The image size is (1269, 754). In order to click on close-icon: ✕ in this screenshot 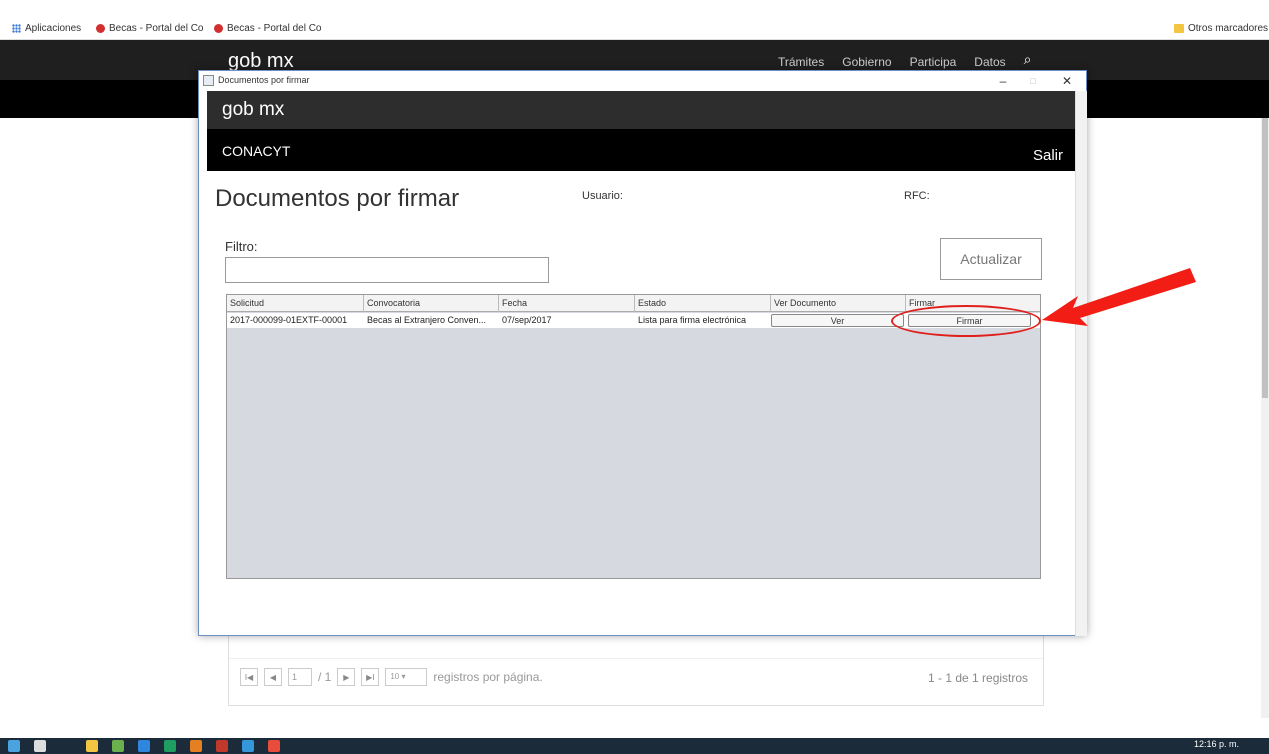, I will do `click(1067, 81)`.